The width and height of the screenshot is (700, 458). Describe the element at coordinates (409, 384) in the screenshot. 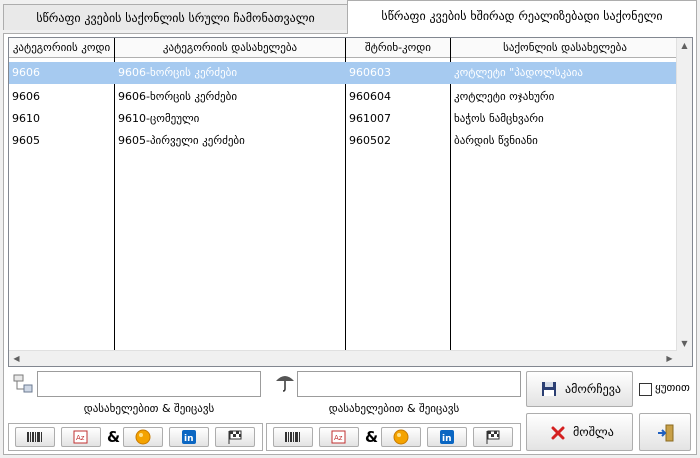

I see `right-search-input` at that location.